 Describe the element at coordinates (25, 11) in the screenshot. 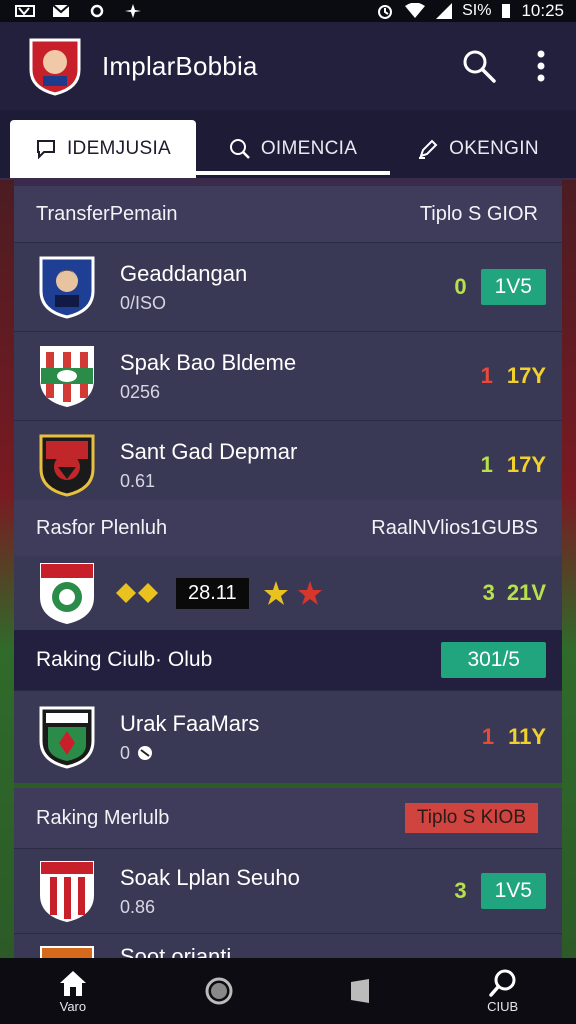

I see `notification-icon` at that location.